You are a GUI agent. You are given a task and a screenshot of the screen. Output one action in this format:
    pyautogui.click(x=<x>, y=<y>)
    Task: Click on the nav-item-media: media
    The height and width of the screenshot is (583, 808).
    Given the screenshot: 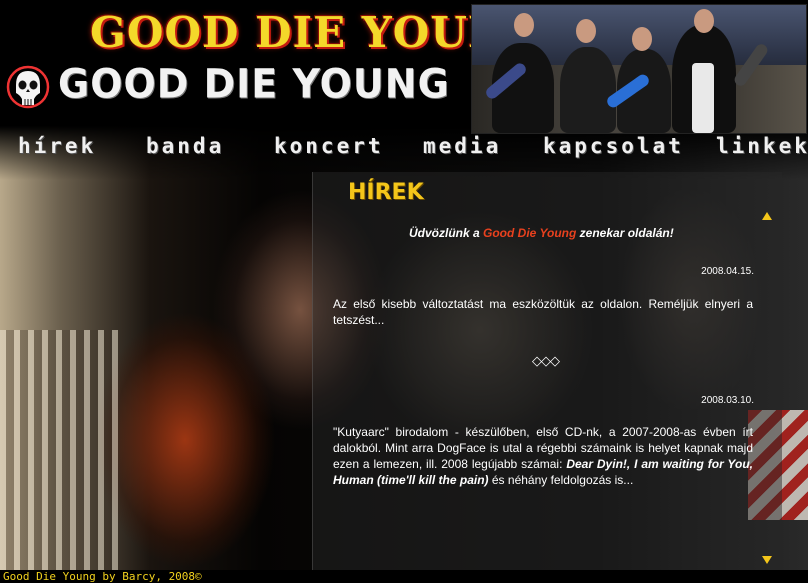 What is the action you would take?
    pyautogui.click(x=462, y=146)
    